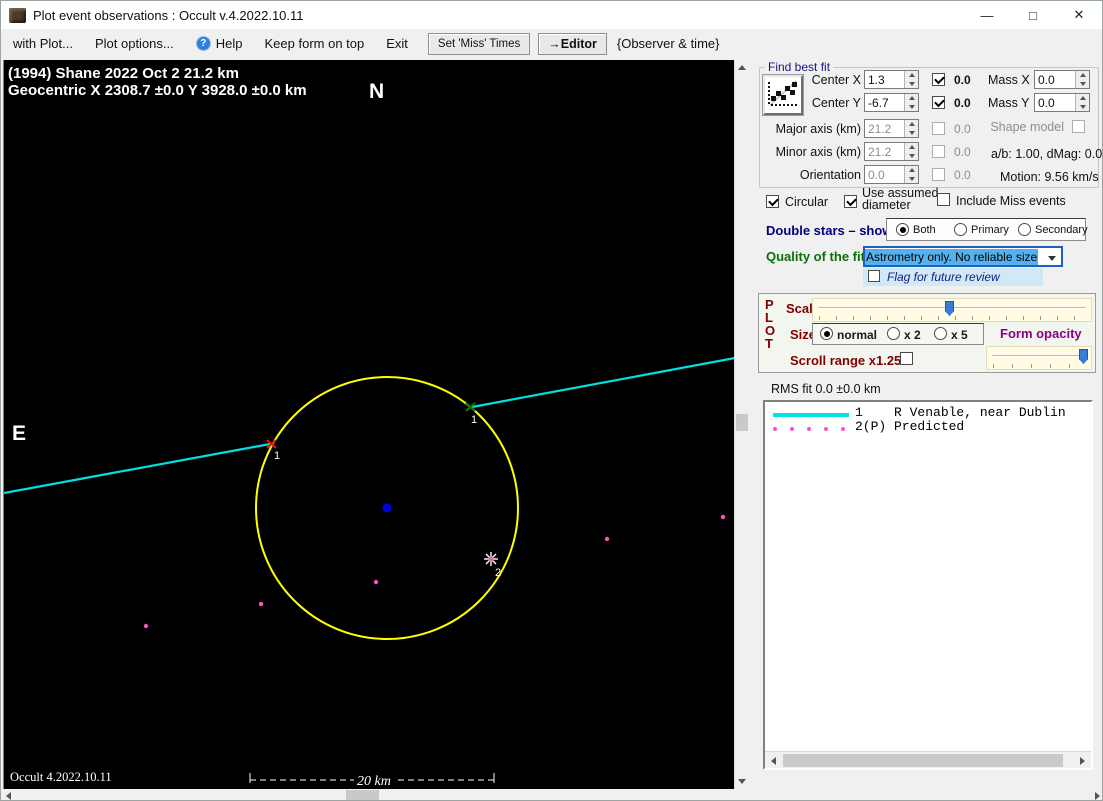 The height and width of the screenshot is (801, 1103). Describe the element at coordinates (772, 201) in the screenshot. I see `circular-checkbox` at that location.